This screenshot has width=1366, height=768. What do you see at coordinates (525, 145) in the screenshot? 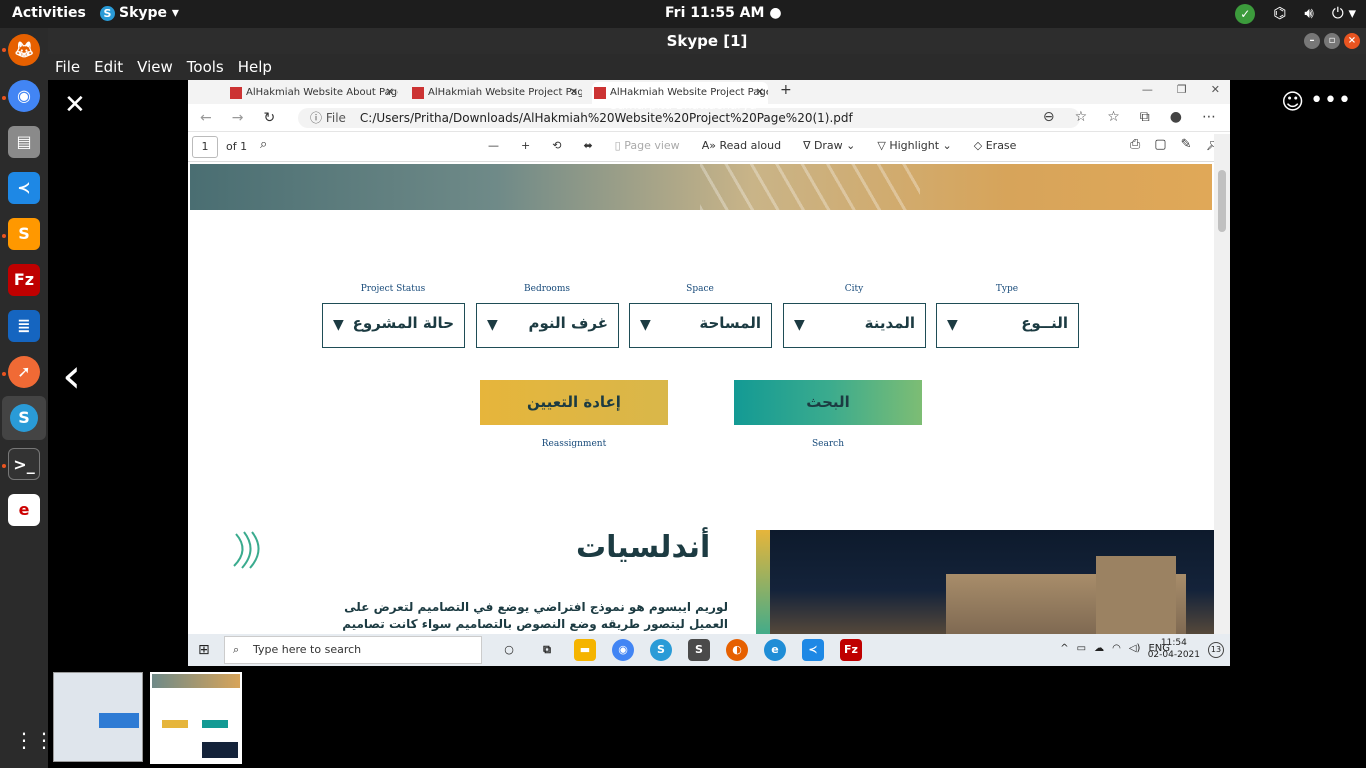
I see `zoom-in-icon: +` at bounding box center [525, 145].